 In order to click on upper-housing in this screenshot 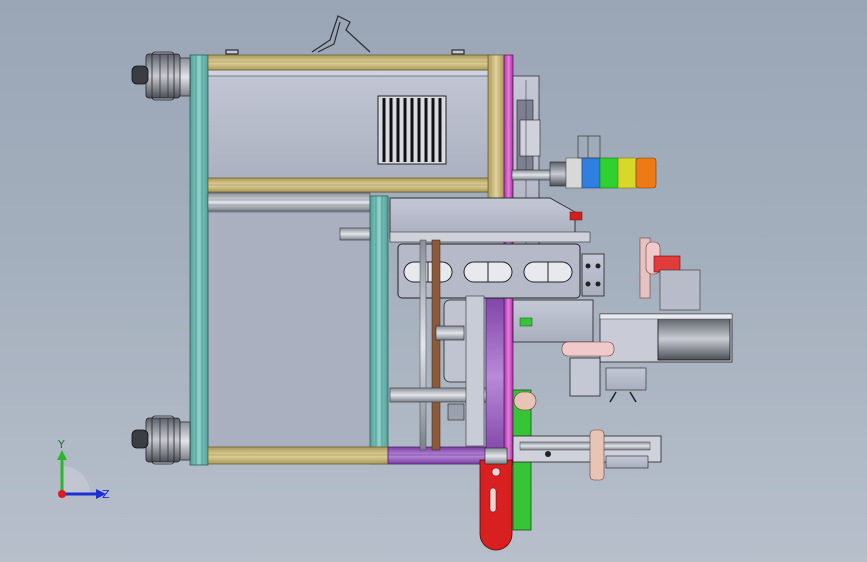, I will do `click(347, 104)`.